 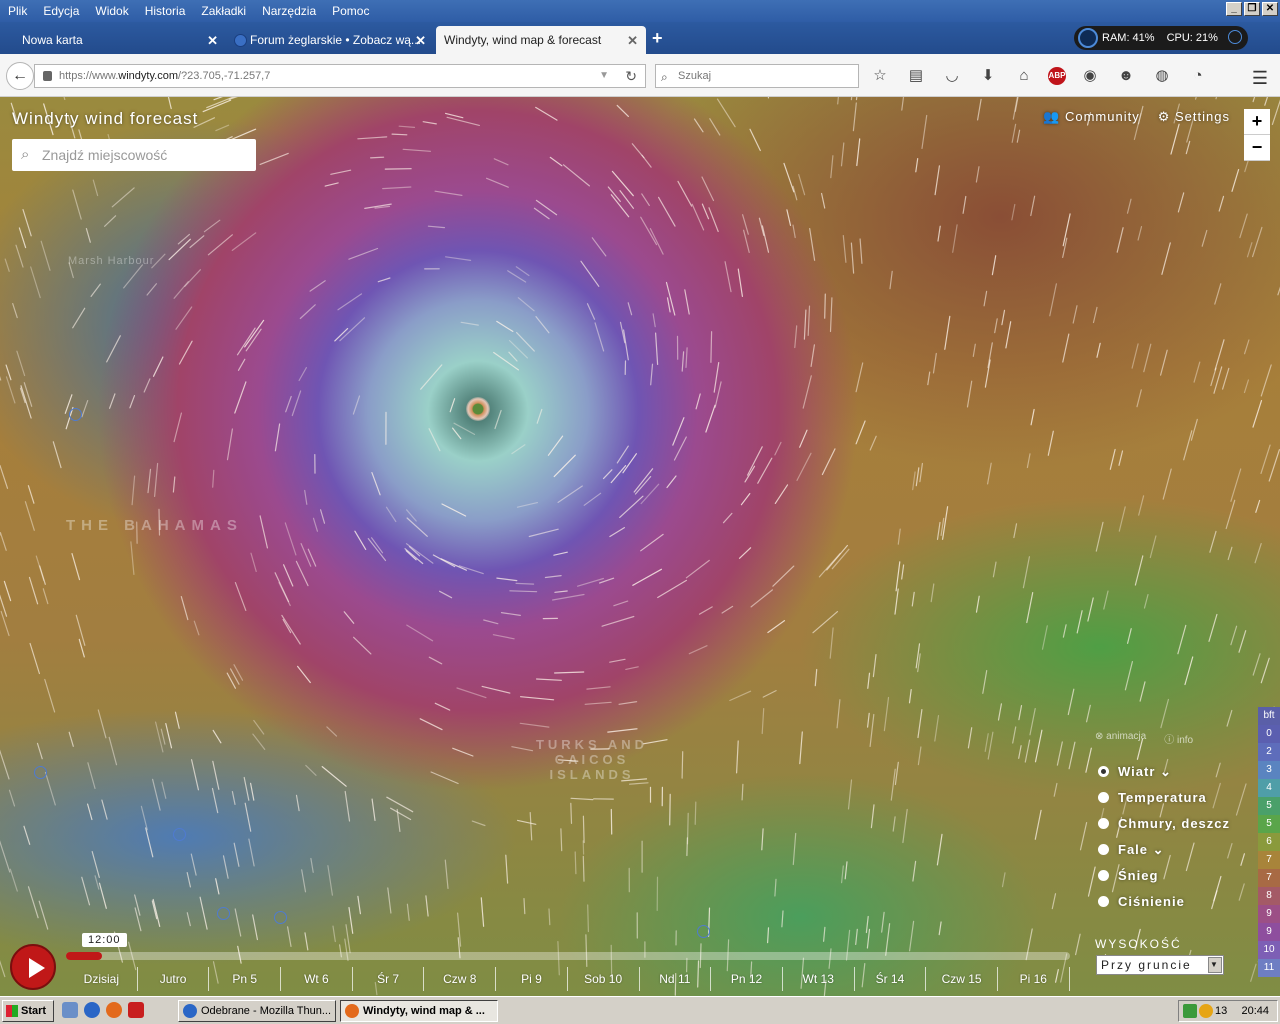 What do you see at coordinates (604, 979) in the screenshot?
I see `timeline-day: Sob 10` at bounding box center [604, 979].